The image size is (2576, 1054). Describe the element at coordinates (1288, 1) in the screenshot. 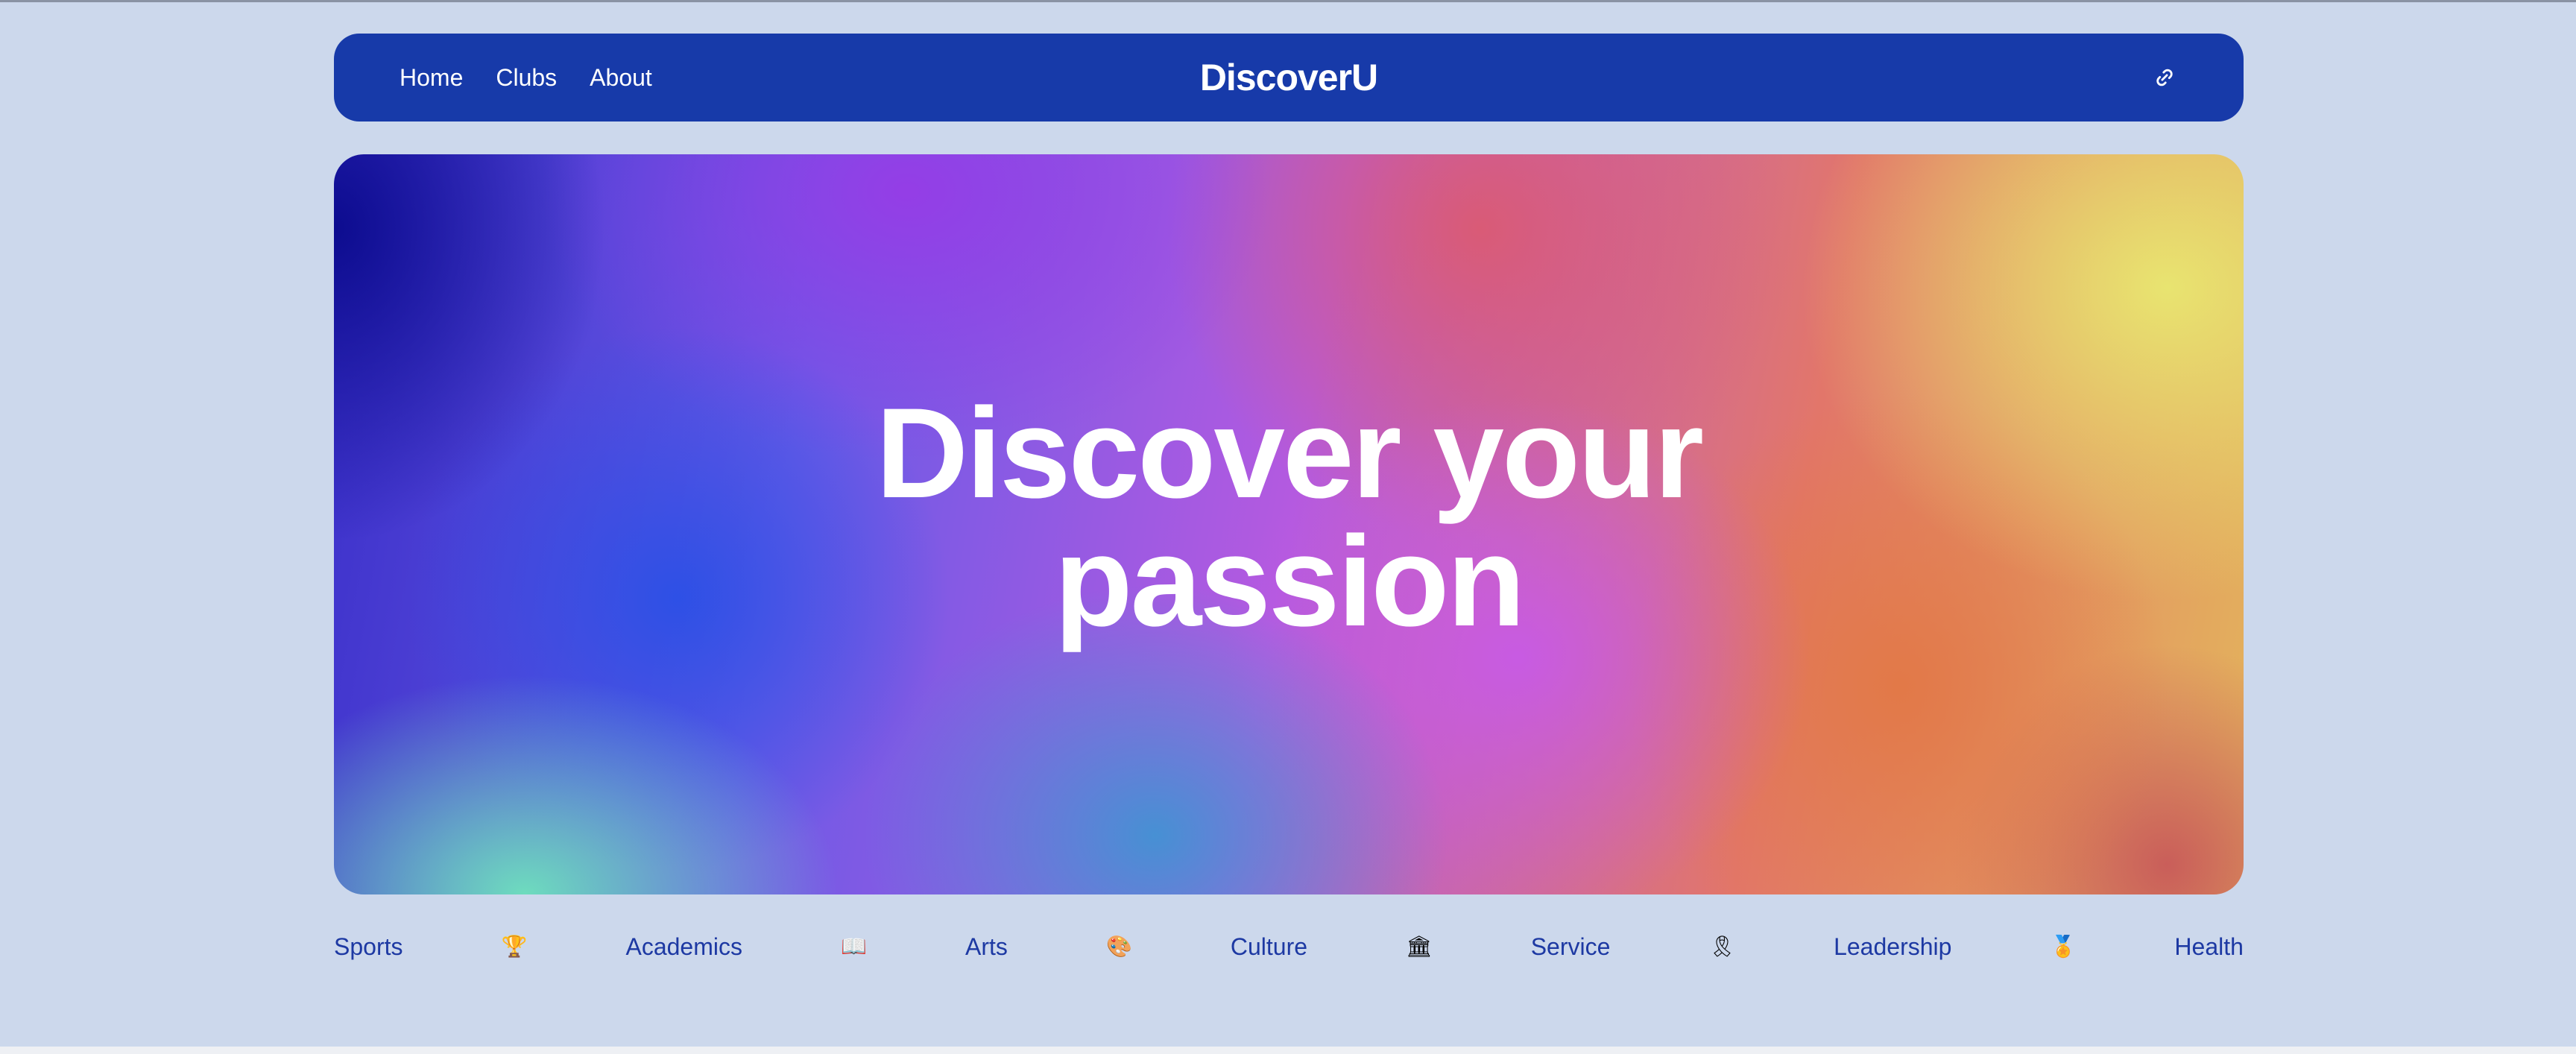

I see `top-window-edge` at that location.